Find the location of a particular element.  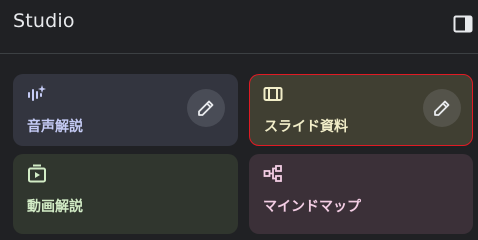

card-label: スライド資料 is located at coordinates (306, 127).